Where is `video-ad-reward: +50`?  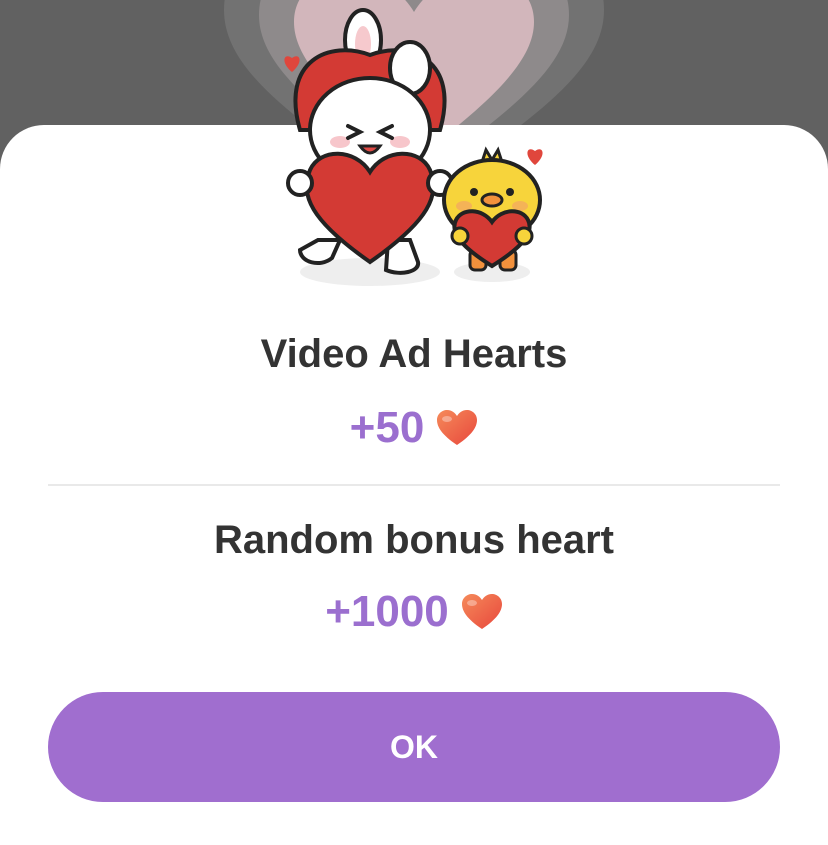
video-ad-reward: +50 is located at coordinates (414, 428).